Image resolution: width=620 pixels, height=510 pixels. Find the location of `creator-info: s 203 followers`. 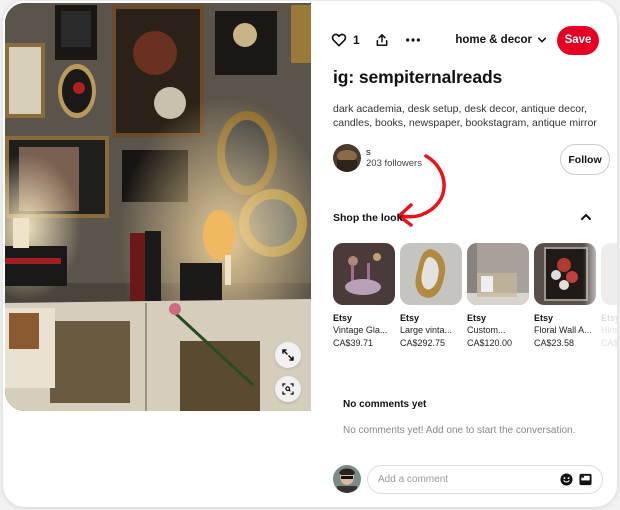

creator-info: s 203 followers is located at coordinates (377, 158).